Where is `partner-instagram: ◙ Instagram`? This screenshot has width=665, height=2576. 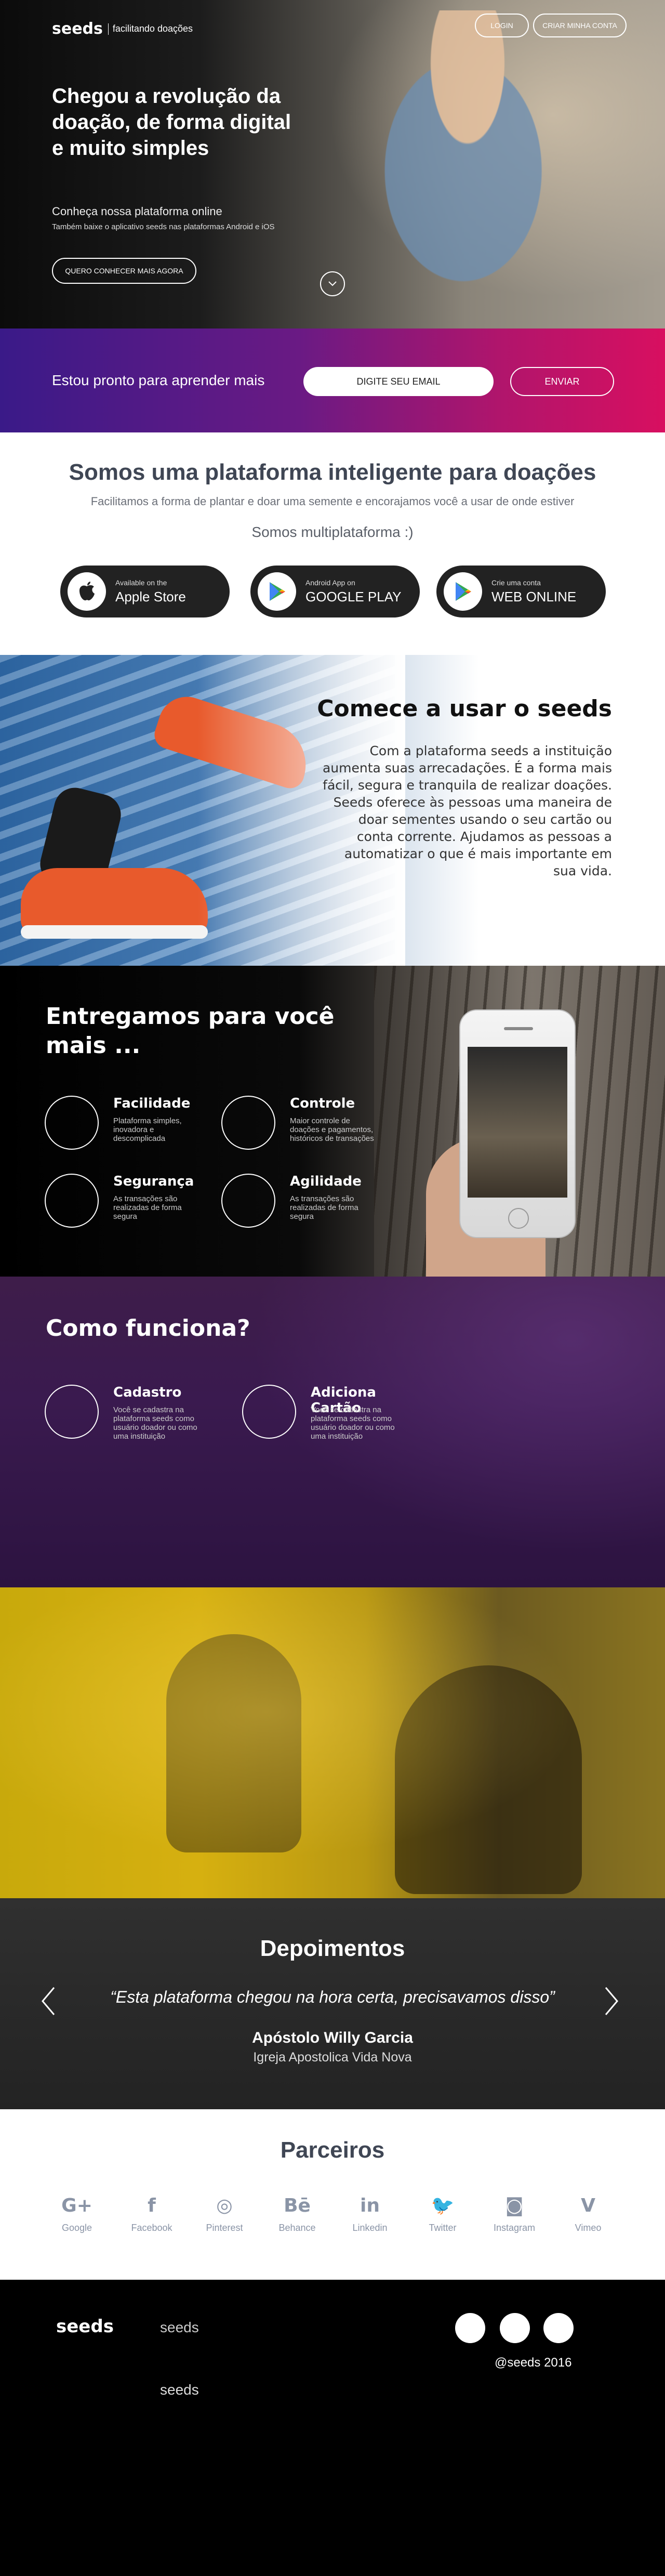 partner-instagram: ◙ Instagram is located at coordinates (514, 2212).